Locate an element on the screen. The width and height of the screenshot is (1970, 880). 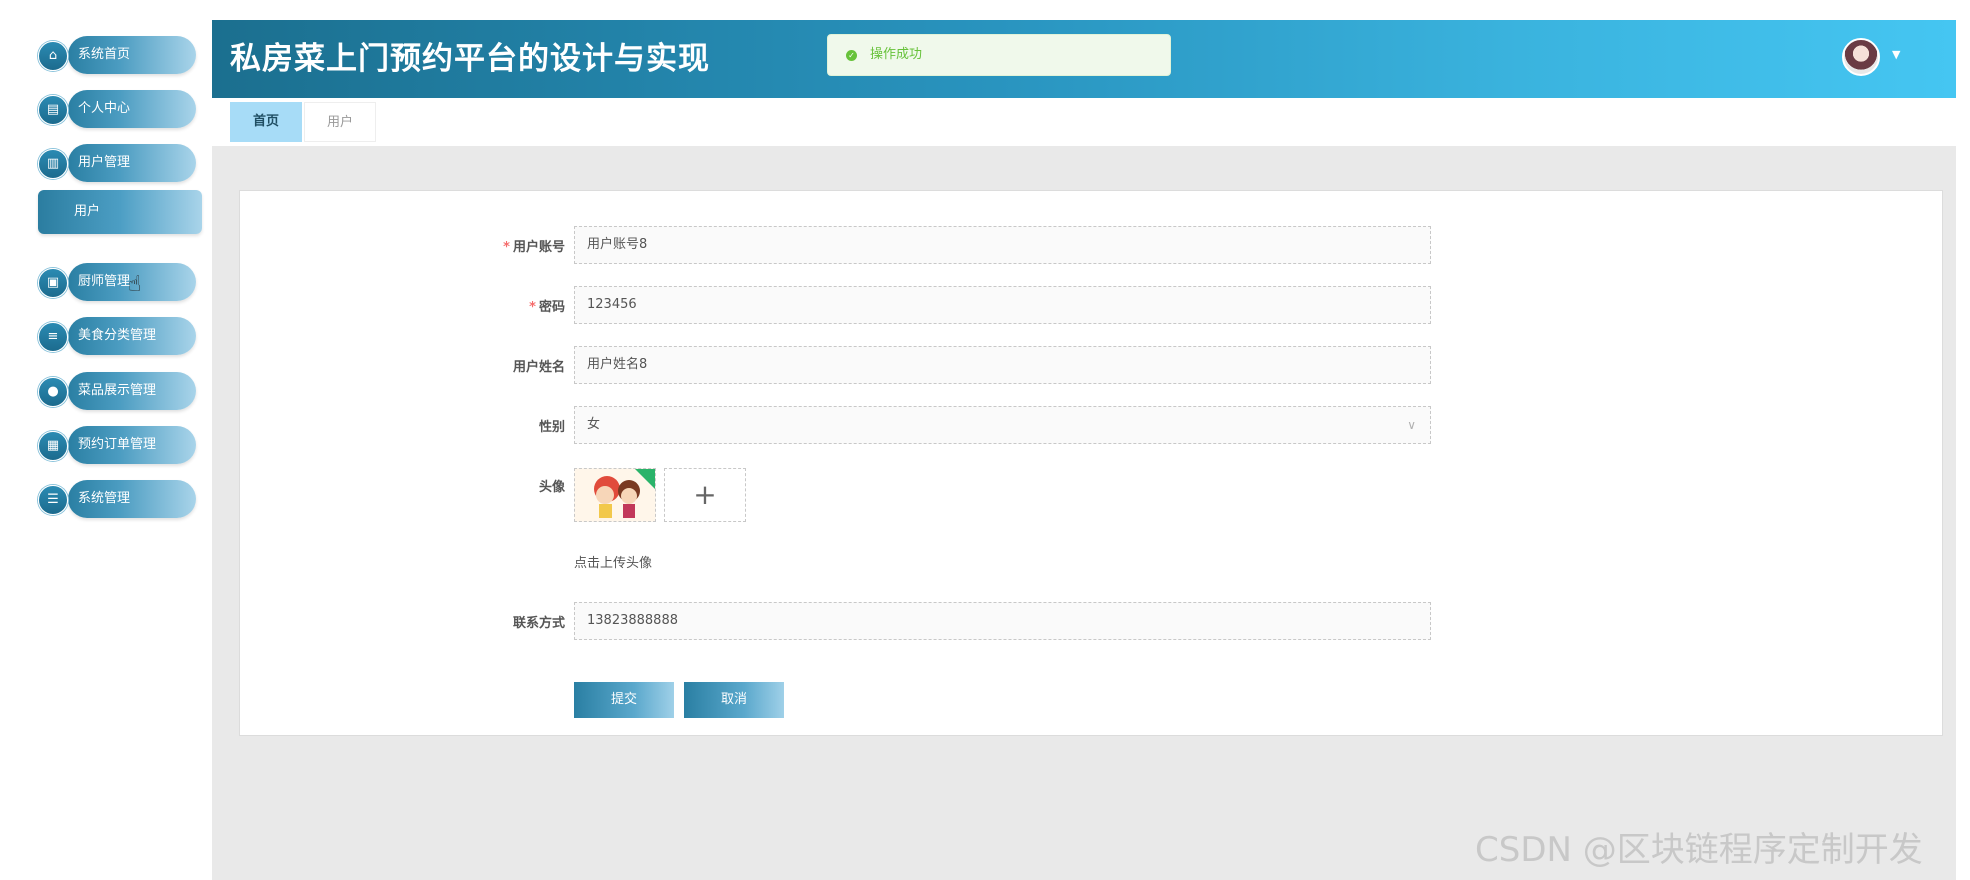
password-input: 123456 is located at coordinates (1002, 305).